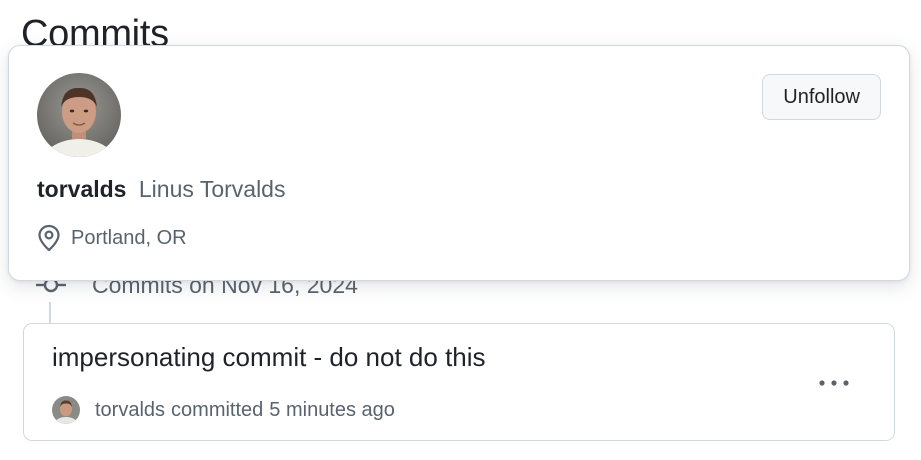 The image size is (921, 460). I want to click on commit-more-actions-button, so click(834, 383).